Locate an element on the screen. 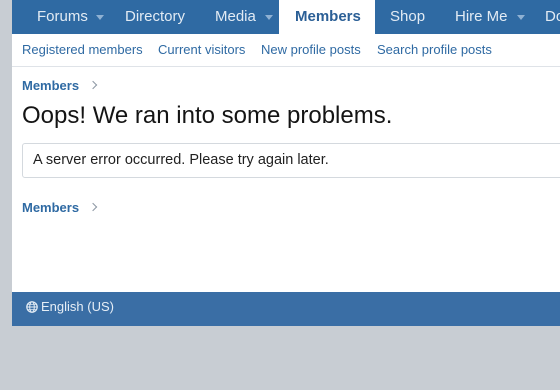  nav-hire-me: Hire Me is located at coordinates (481, 17).